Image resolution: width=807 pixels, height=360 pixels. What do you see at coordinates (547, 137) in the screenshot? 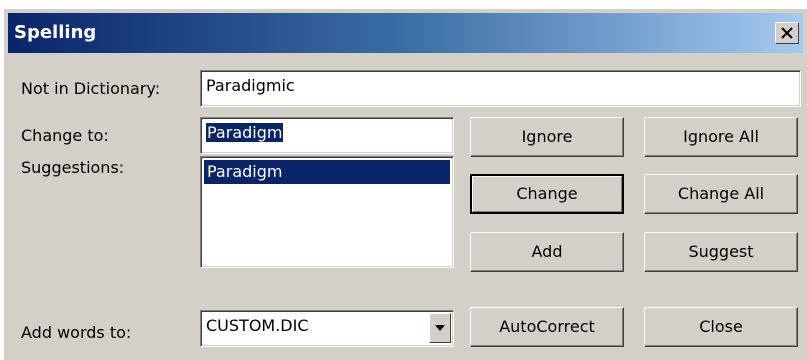
I see `ignore-button: Ignore` at bounding box center [547, 137].